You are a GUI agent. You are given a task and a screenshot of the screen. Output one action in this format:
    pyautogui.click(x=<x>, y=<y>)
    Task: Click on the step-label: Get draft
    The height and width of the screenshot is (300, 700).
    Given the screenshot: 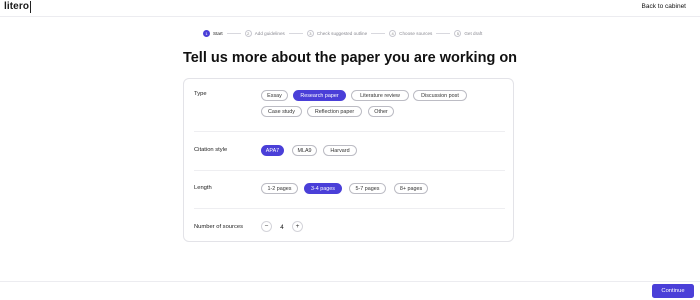 What is the action you would take?
    pyautogui.click(x=473, y=33)
    